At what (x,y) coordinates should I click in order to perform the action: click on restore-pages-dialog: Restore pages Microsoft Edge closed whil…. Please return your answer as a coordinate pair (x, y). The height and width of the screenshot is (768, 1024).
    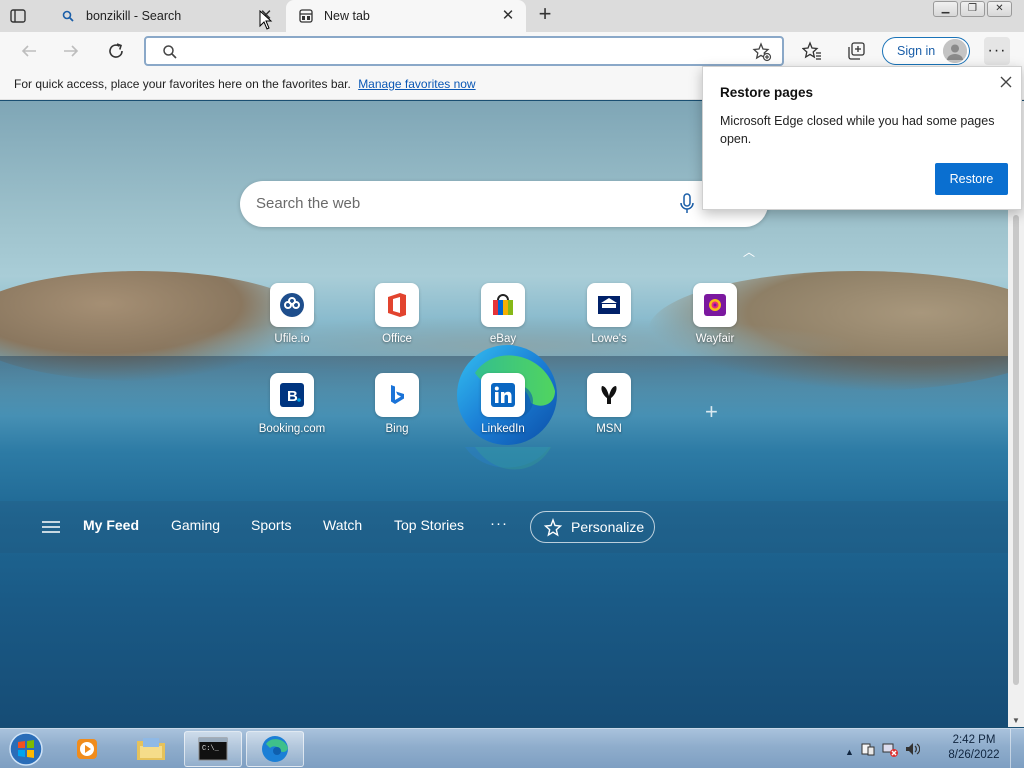
    Looking at the image, I should click on (862, 138).